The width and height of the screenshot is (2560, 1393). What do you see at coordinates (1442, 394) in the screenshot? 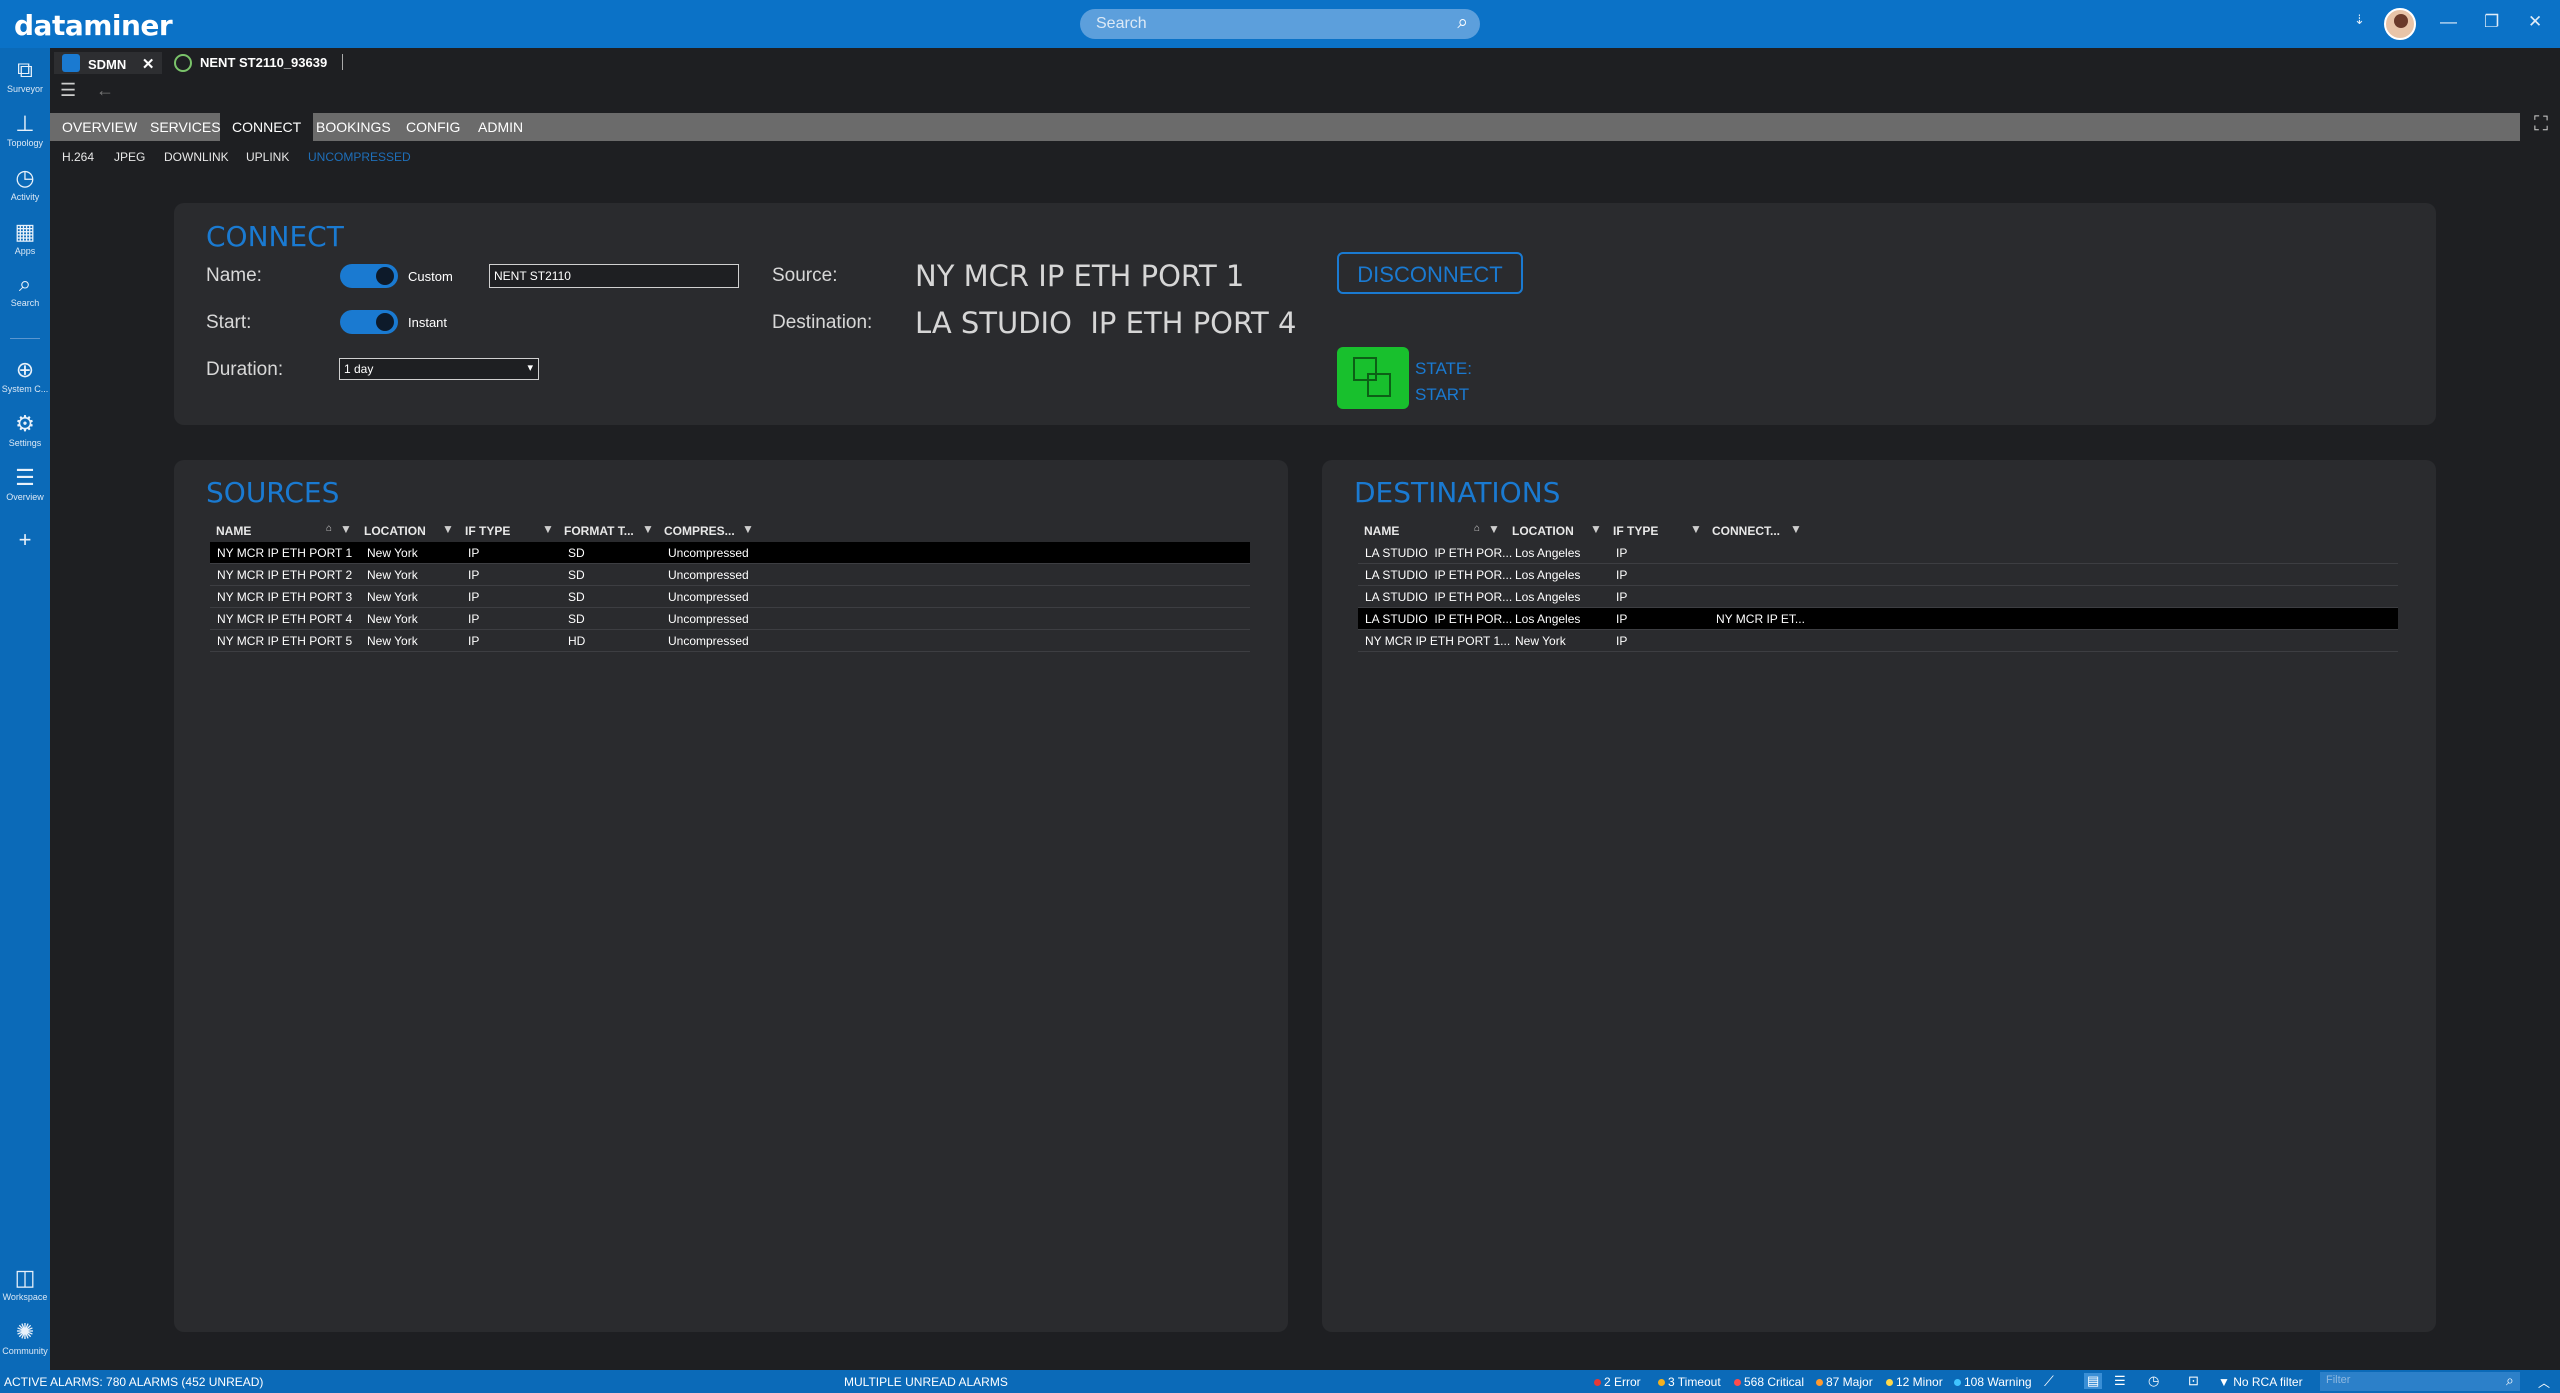
I see `state-value: START` at bounding box center [1442, 394].